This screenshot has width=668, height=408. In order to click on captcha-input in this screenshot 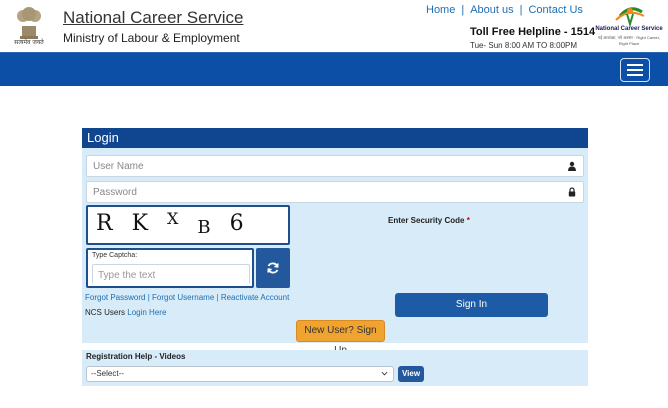, I will do `click(171, 275)`.